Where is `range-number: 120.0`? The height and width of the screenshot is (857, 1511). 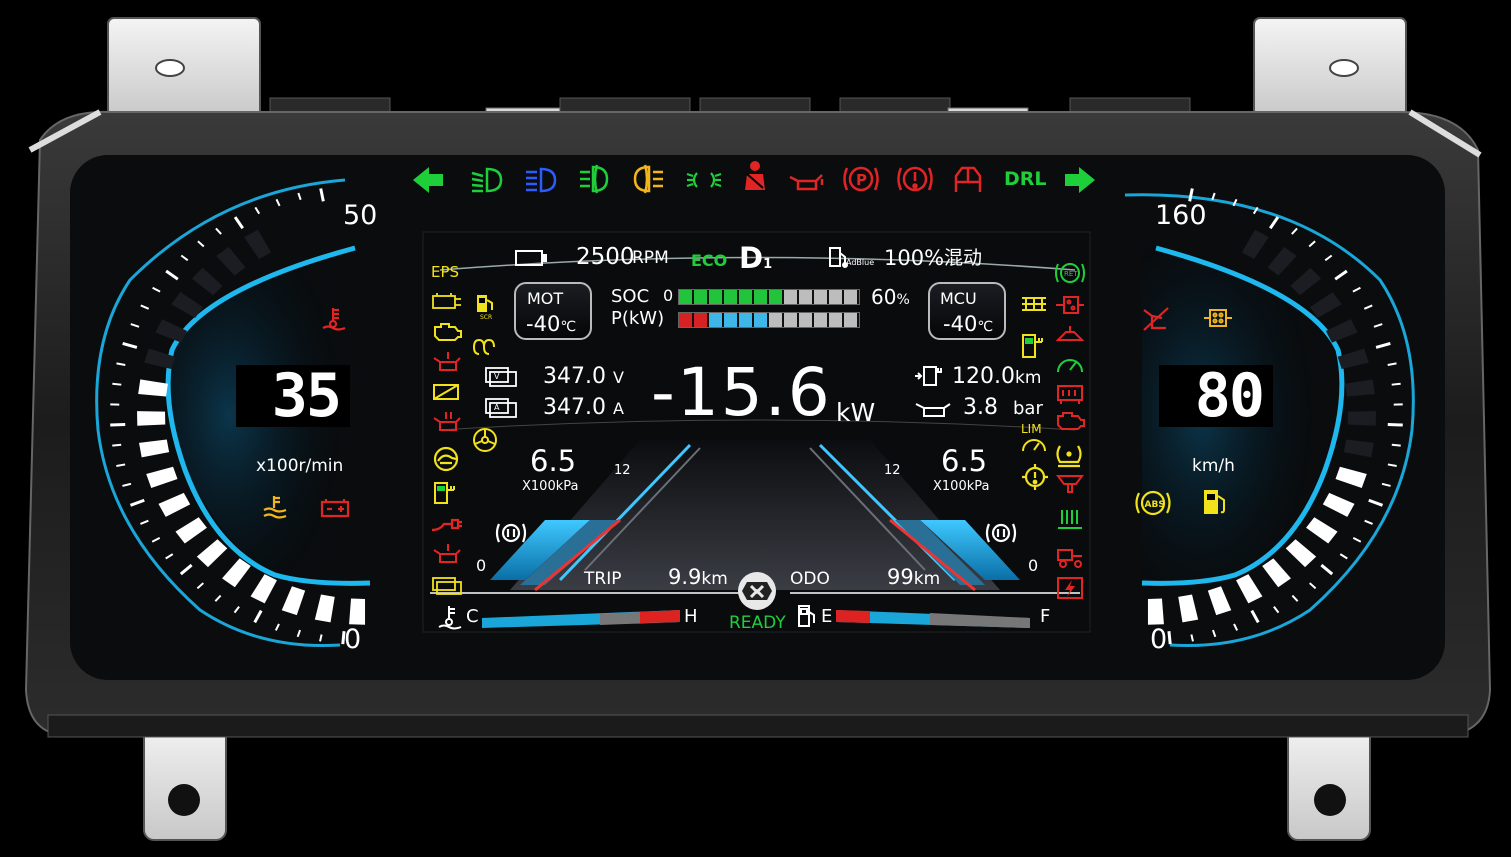 range-number: 120.0 is located at coordinates (983, 376).